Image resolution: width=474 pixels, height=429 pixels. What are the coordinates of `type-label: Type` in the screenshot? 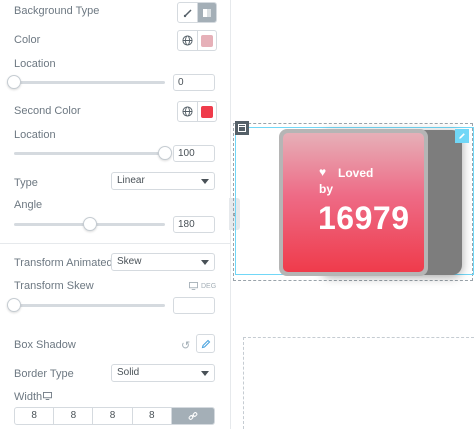 It's located at (26, 183).